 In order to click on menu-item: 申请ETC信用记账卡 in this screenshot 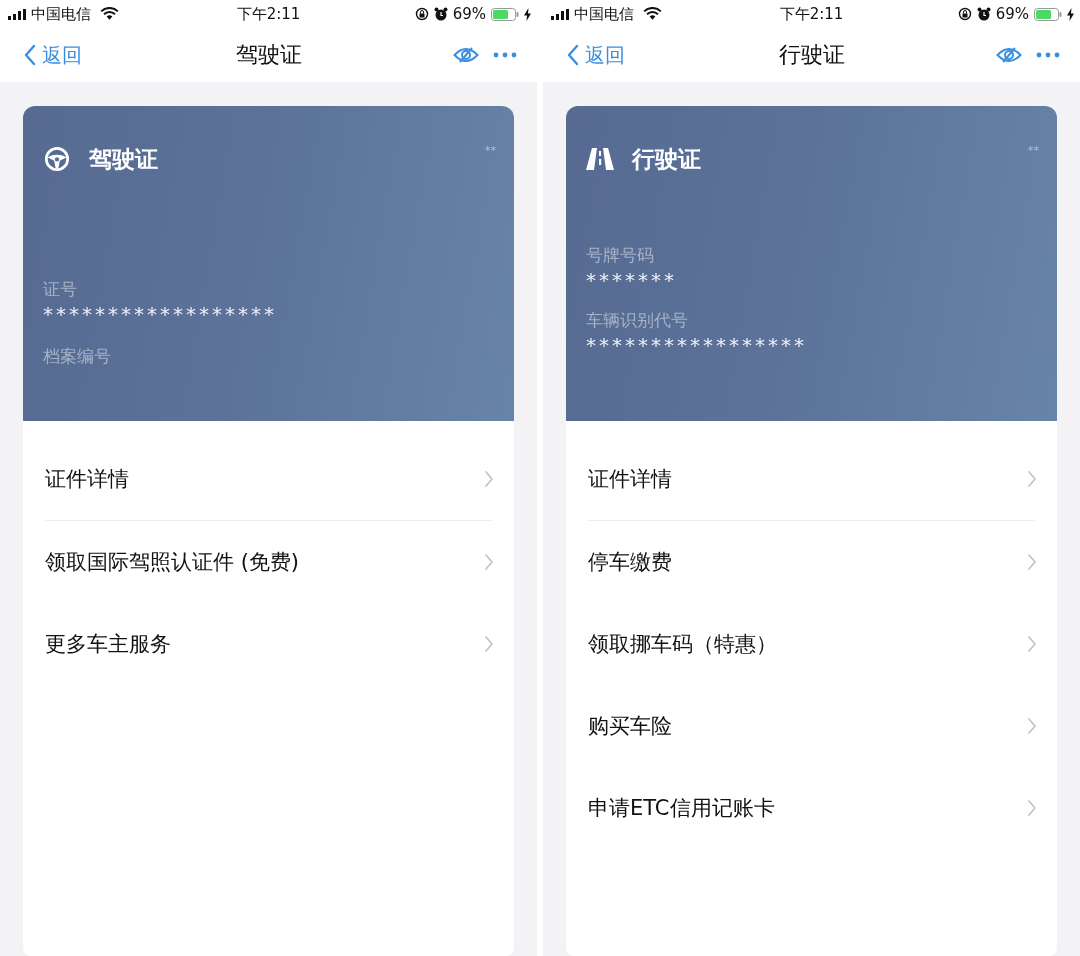, I will do `click(811, 808)`.